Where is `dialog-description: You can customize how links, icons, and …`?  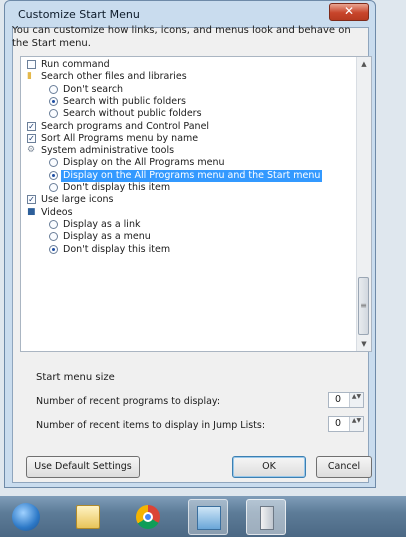
dialog-description: You can customize how links, icons, and … is located at coordinates (181, 37).